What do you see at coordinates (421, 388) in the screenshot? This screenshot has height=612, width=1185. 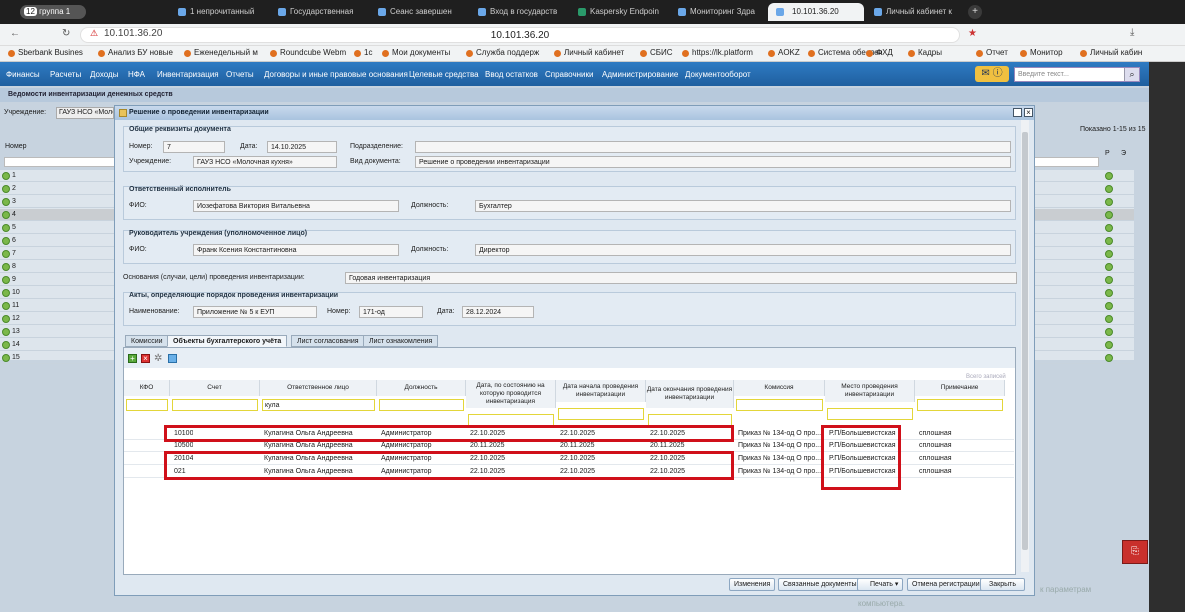 I see `col-position: Должность` at bounding box center [421, 388].